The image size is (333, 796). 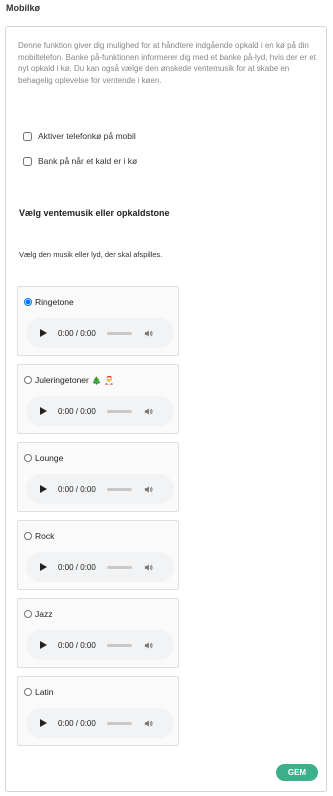 I want to click on sound-option-card: Rock 0:00 / 0:00, so click(x=98, y=555).